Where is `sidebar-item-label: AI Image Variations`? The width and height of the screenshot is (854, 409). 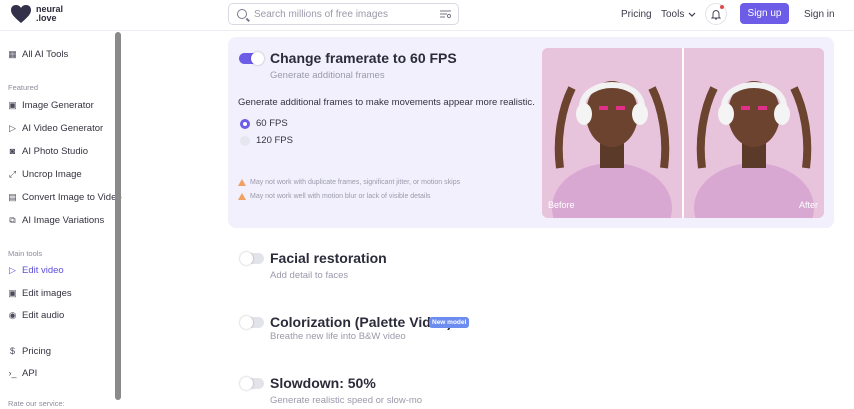 sidebar-item-label: AI Image Variations is located at coordinates (63, 220).